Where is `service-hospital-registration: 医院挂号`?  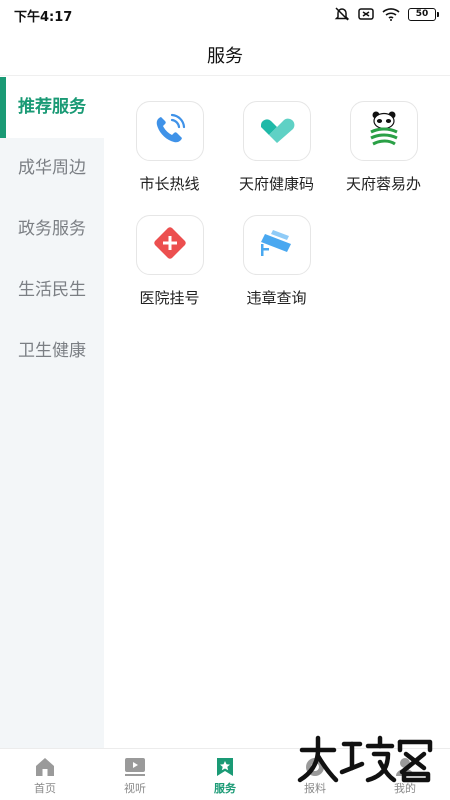 service-hospital-registration: 医院挂号 is located at coordinates (169, 270).